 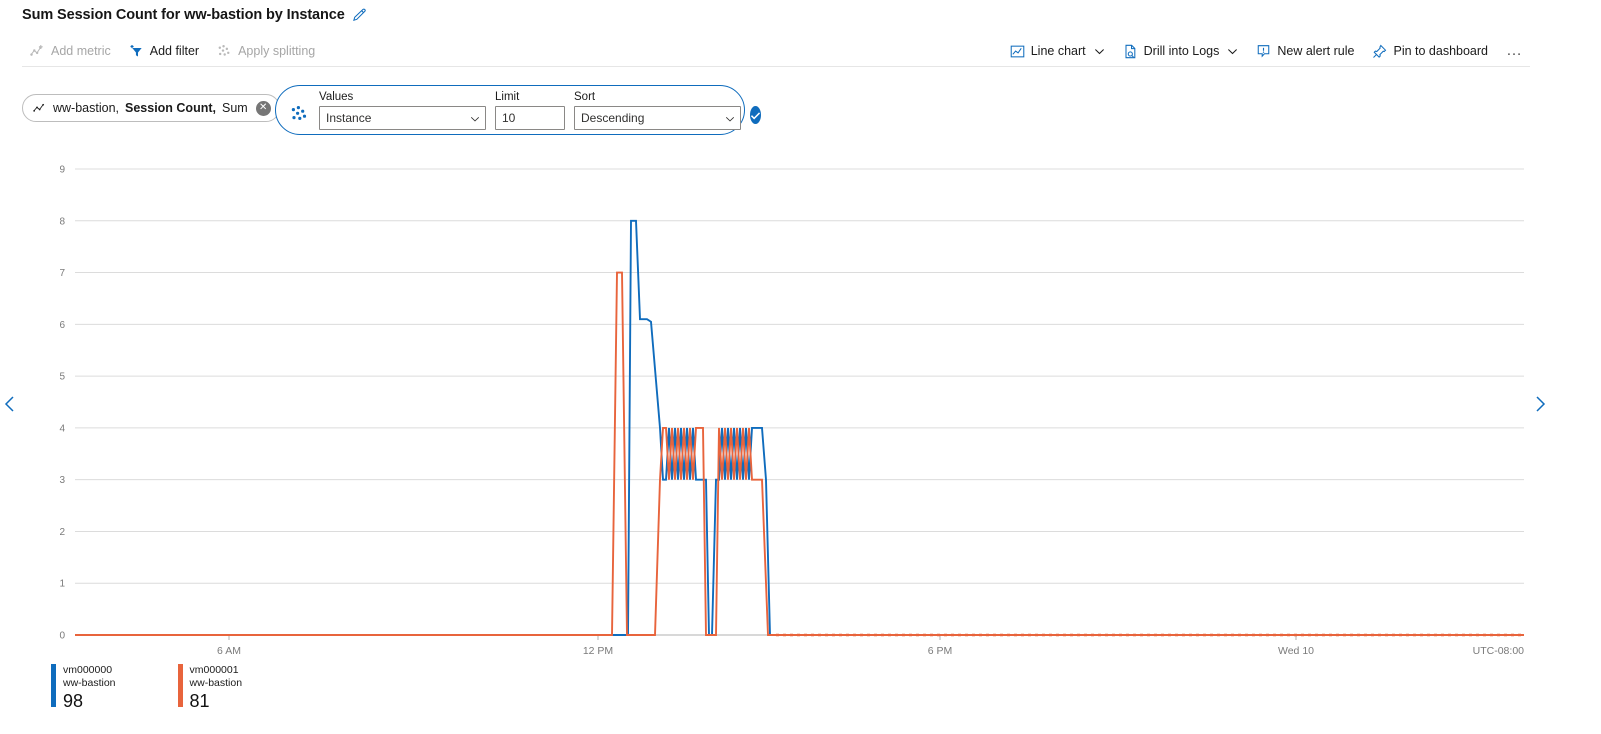 I want to click on limit-field: Limit 10, so click(x=530, y=110).